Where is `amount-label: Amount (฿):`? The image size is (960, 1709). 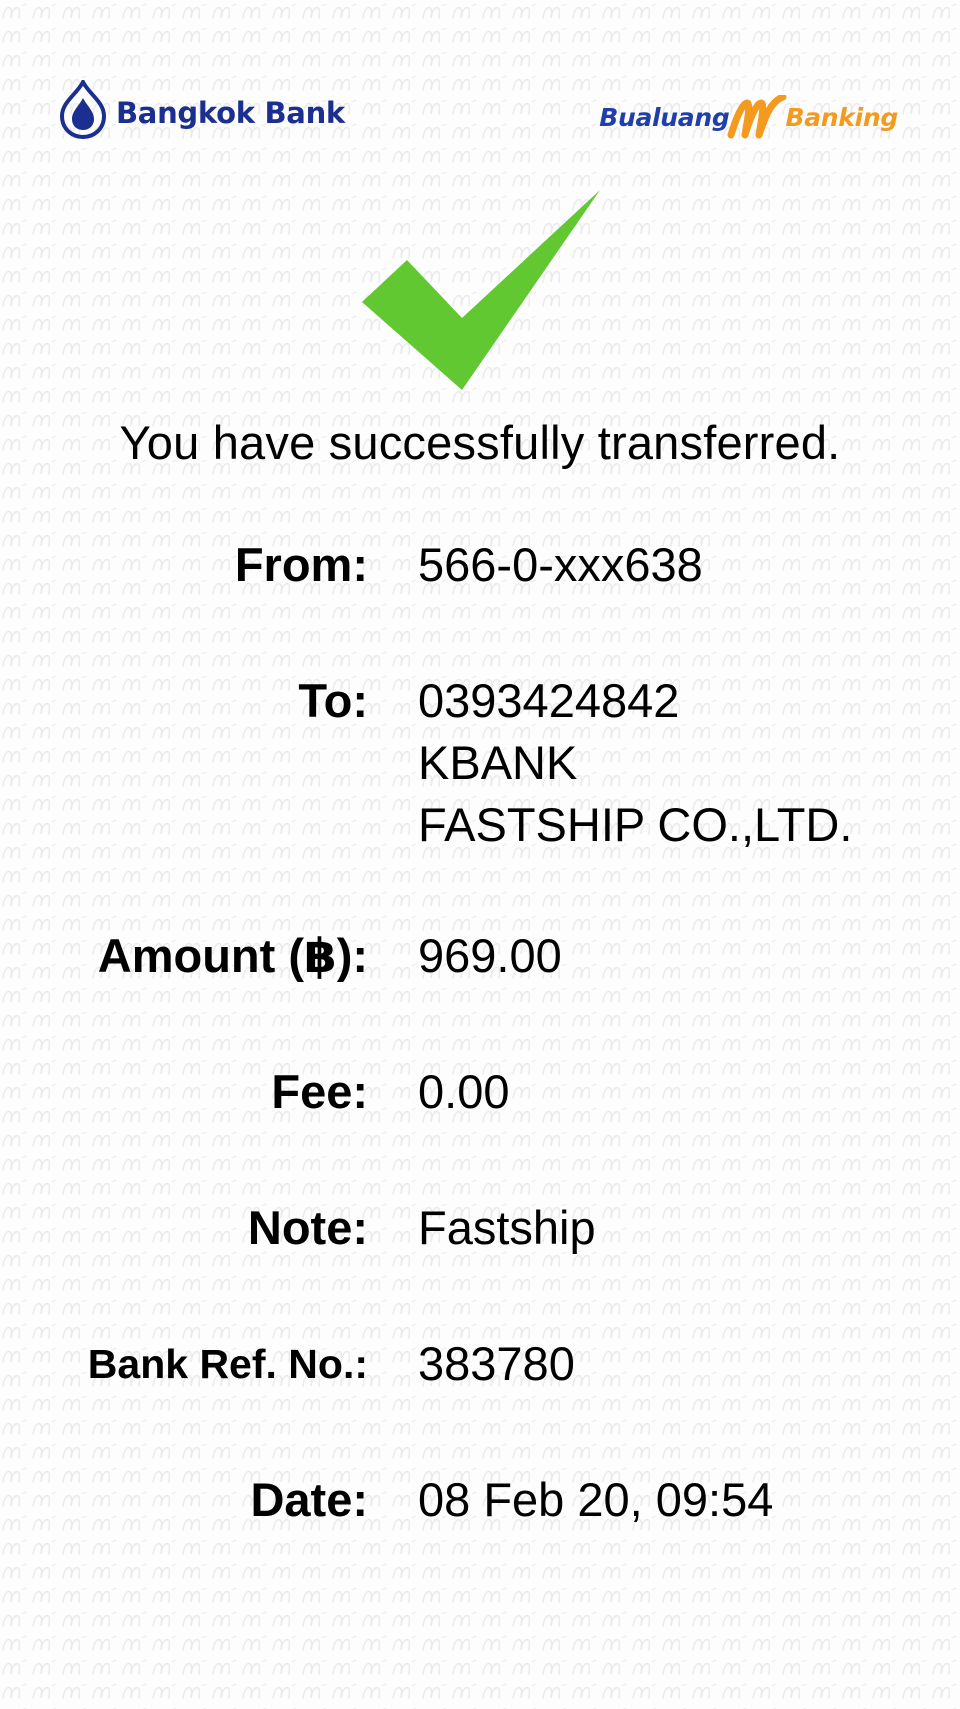
amount-label: Amount (฿): is located at coordinates (232, 955).